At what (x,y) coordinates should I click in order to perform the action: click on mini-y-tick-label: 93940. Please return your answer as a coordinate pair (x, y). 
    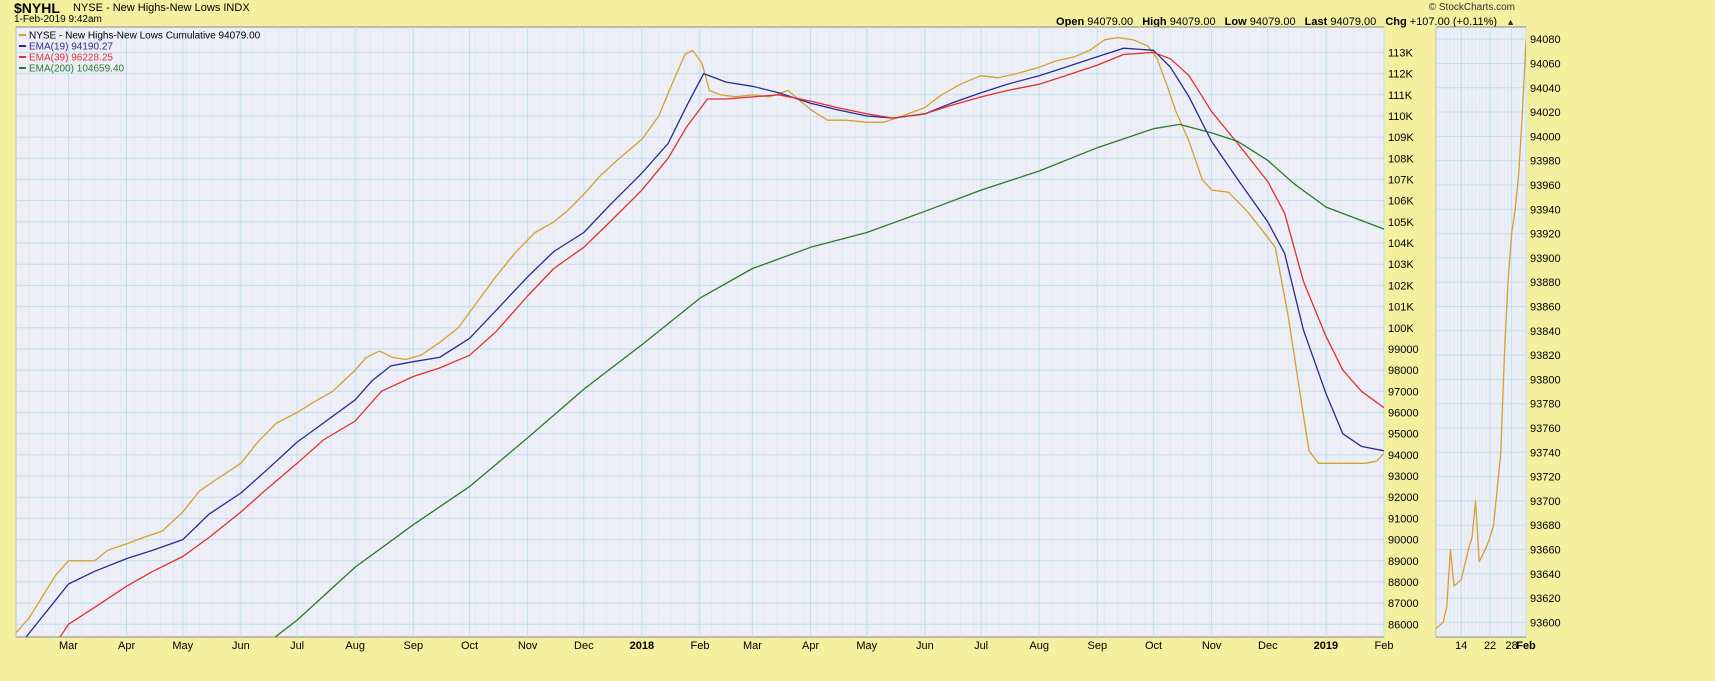
    Looking at the image, I should click on (1545, 210).